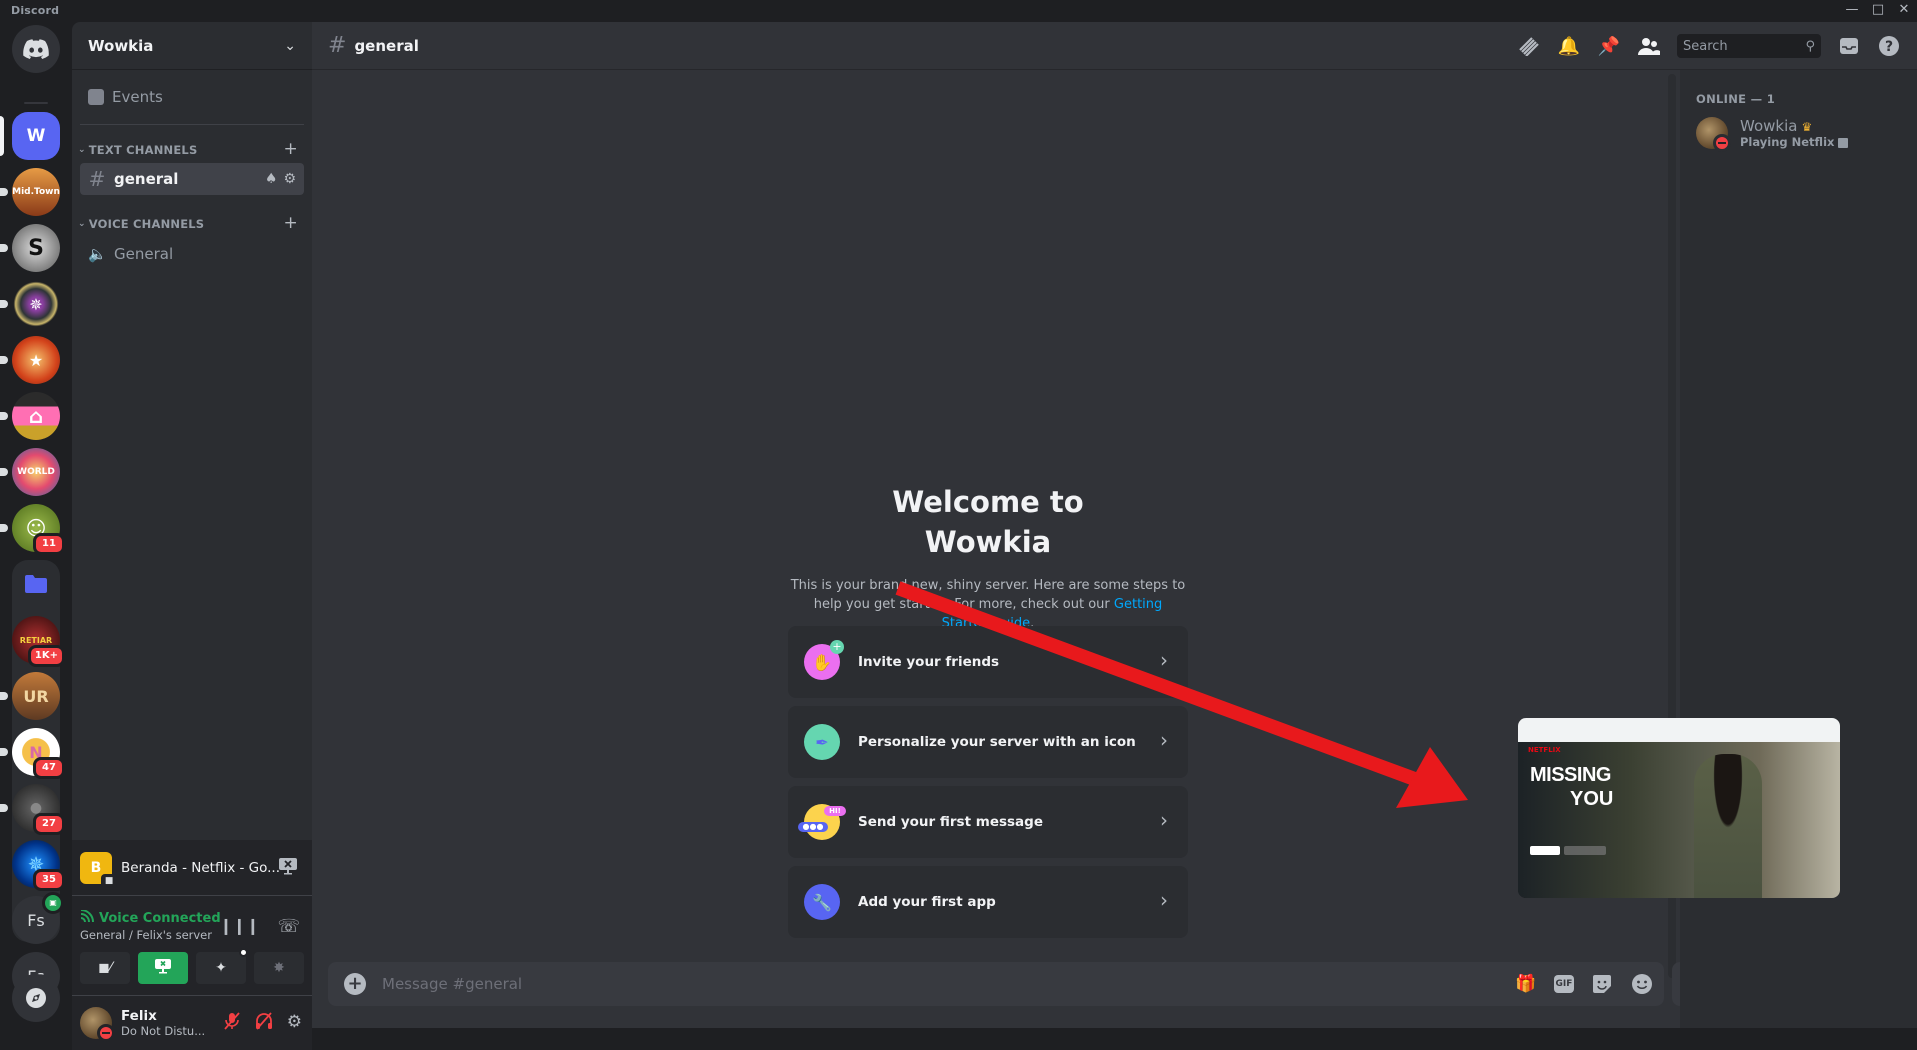 This screenshot has width=1917, height=1050. I want to click on server-blue-sigil: ✵ 35, so click(38, 865).